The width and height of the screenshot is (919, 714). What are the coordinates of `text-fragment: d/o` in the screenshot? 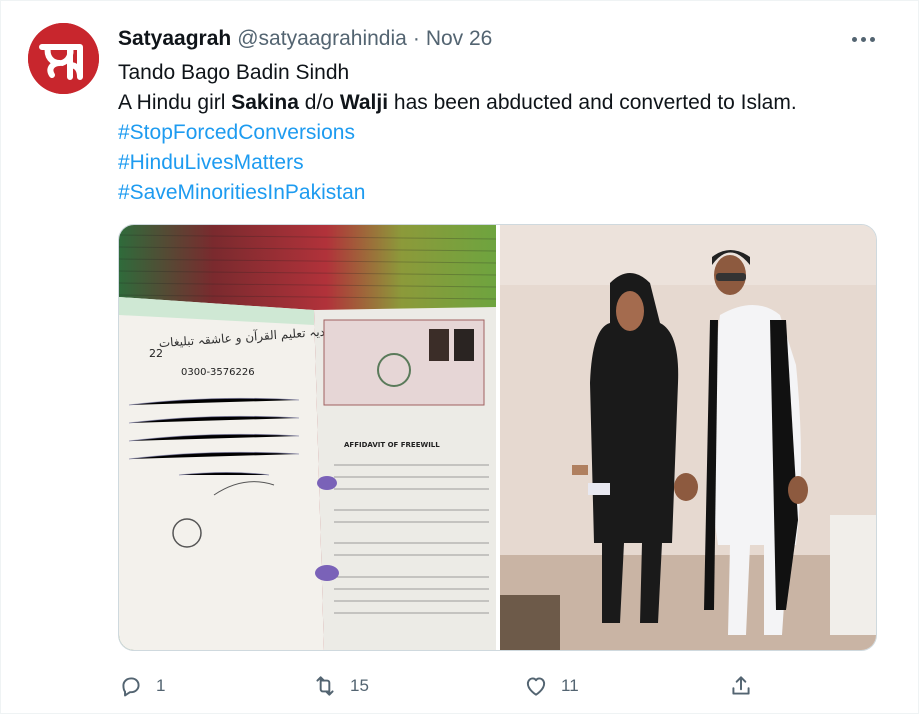 It's located at (319, 102).